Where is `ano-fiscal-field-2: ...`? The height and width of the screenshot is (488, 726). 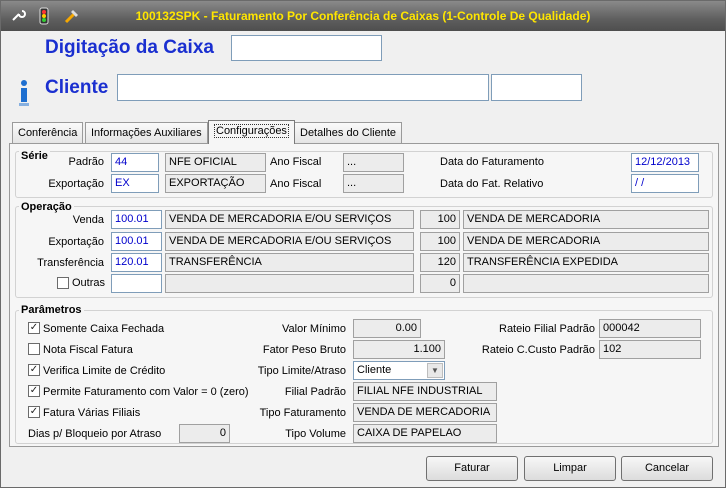
ano-fiscal-field-2: ... is located at coordinates (373, 183).